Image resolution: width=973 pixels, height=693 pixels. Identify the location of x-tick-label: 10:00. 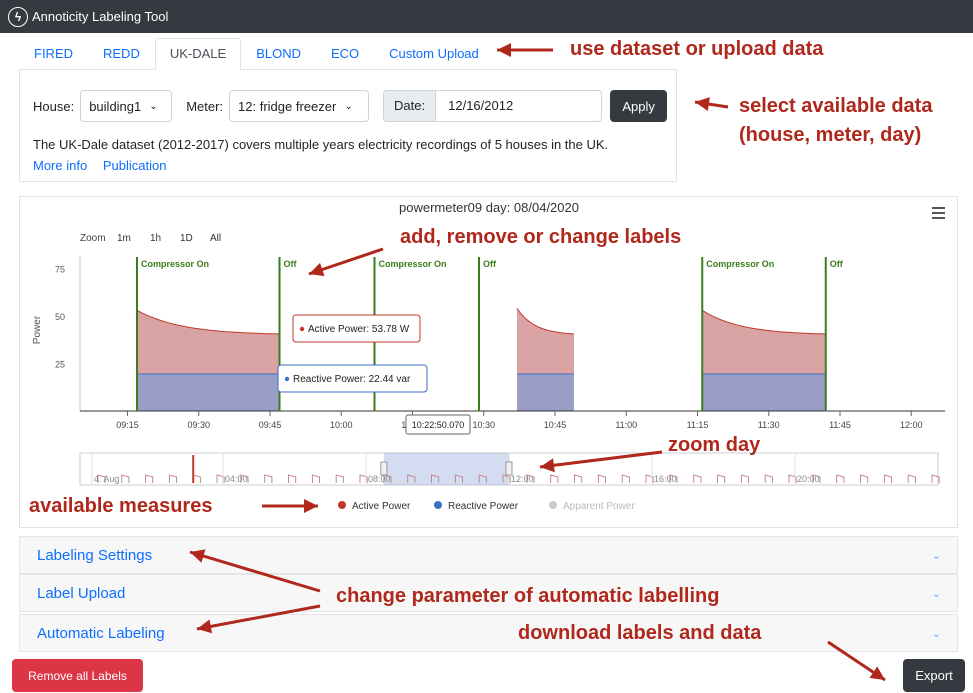
(341, 425).